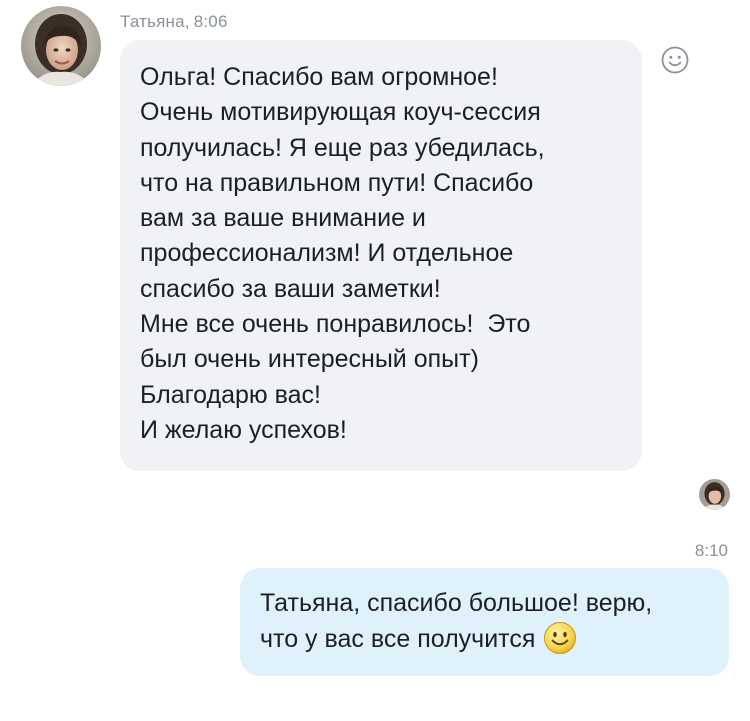 This screenshot has height=721, width=750. What do you see at coordinates (711, 550) in the screenshot?
I see `outgoing-message-time: 8:10` at bounding box center [711, 550].